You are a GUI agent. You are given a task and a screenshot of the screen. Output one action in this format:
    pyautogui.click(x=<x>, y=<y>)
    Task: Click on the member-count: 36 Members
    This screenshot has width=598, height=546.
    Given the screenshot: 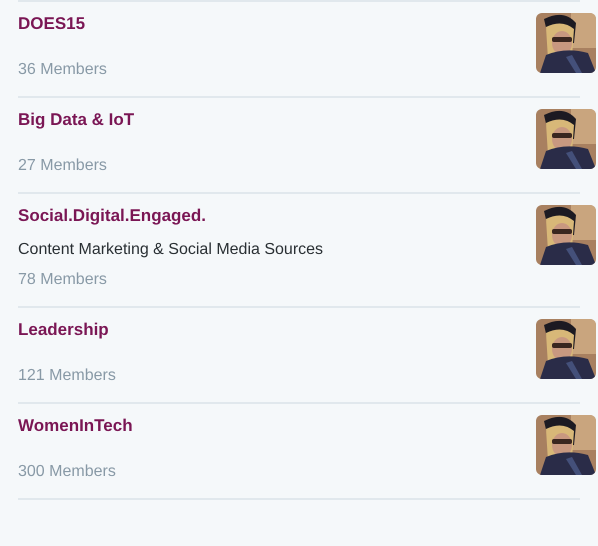 What is the action you would take?
    pyautogui.click(x=62, y=70)
    